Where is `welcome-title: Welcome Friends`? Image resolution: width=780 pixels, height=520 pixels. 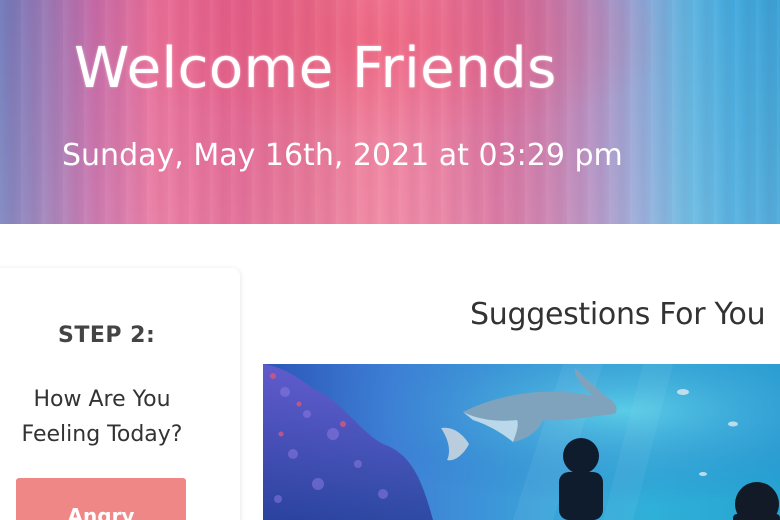 welcome-title: Welcome Friends is located at coordinates (315, 68).